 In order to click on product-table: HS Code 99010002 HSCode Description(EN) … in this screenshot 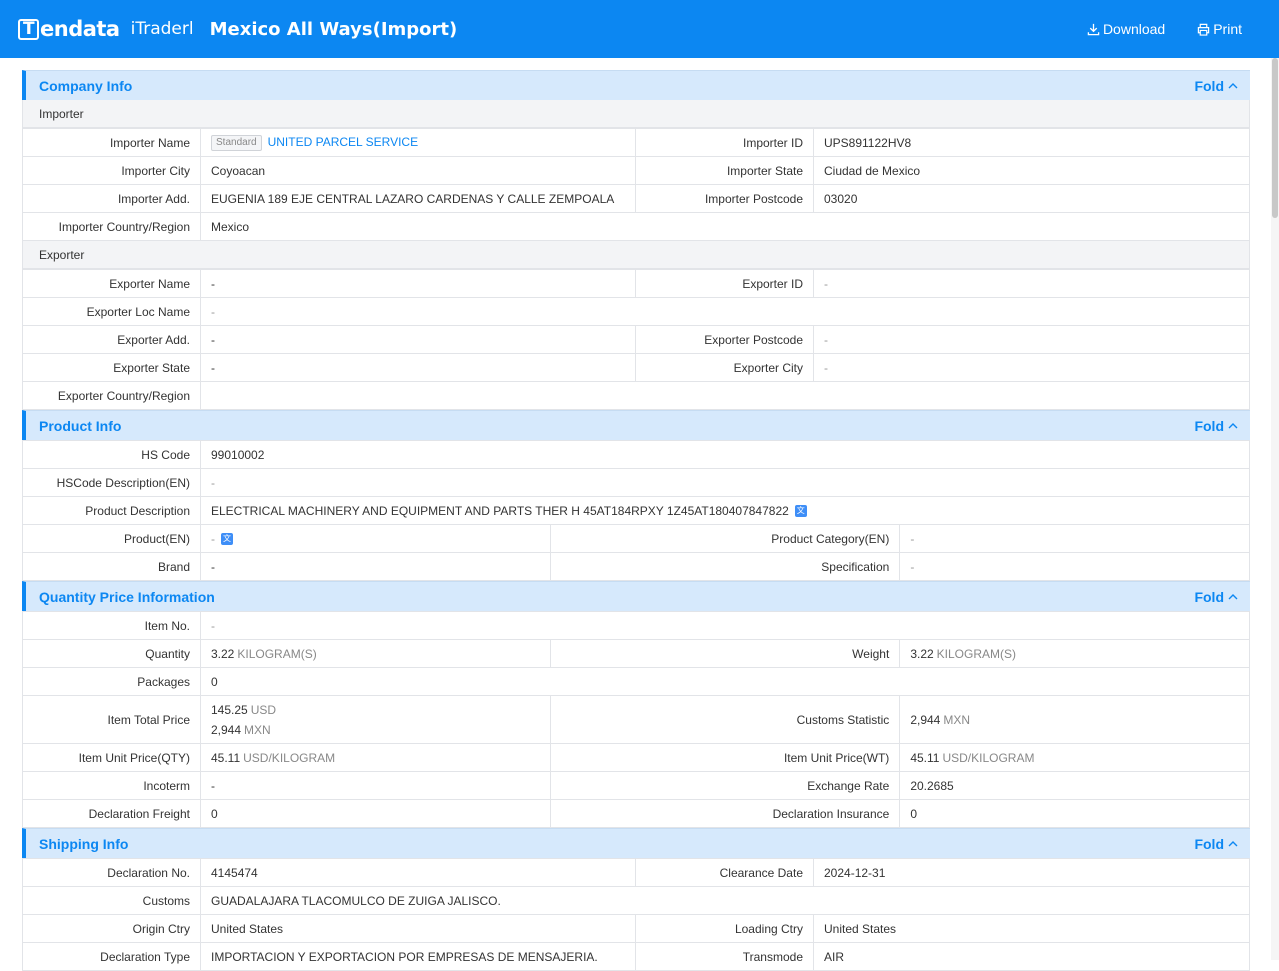, I will do `click(636, 510)`.